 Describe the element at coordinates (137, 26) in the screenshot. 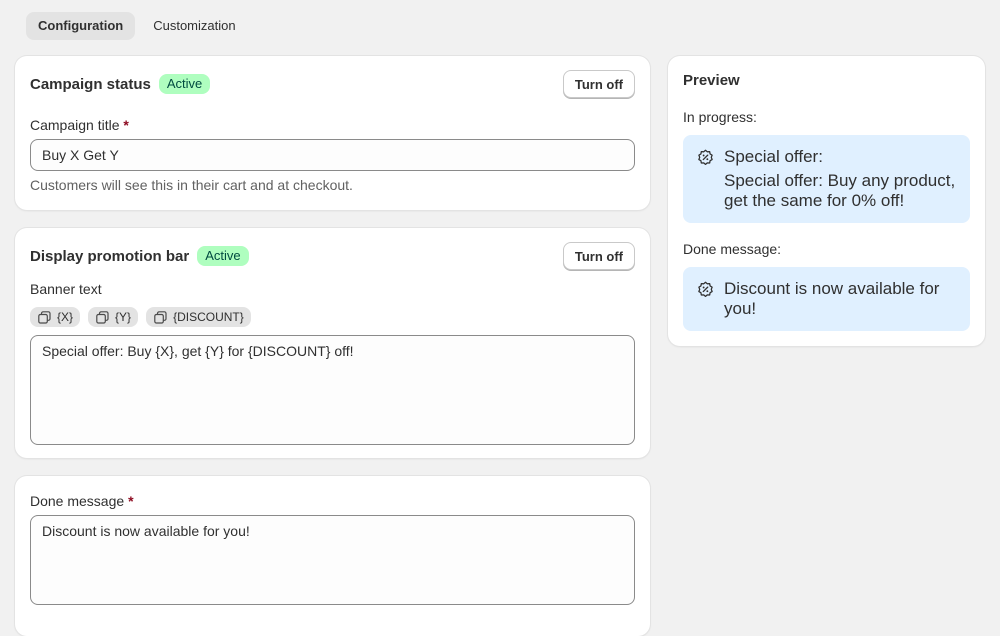

I see `tab-bar: Configuration Customization` at that location.